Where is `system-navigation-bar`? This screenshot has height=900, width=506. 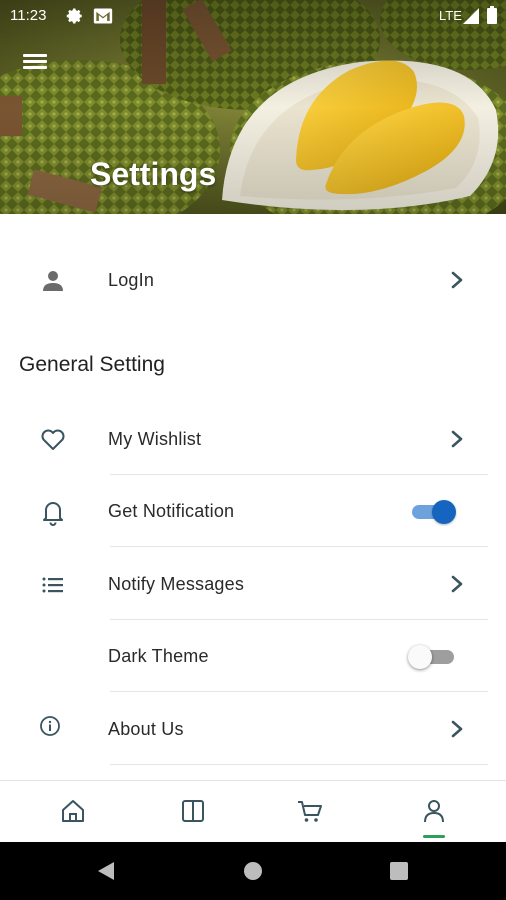 system-navigation-bar is located at coordinates (253, 871).